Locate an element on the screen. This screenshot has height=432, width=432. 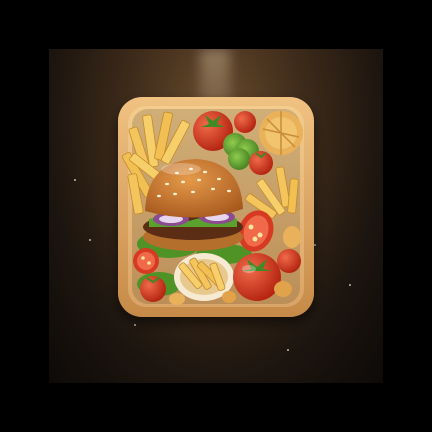
cherry-tomato-bottom-left is located at coordinates (153, 289).